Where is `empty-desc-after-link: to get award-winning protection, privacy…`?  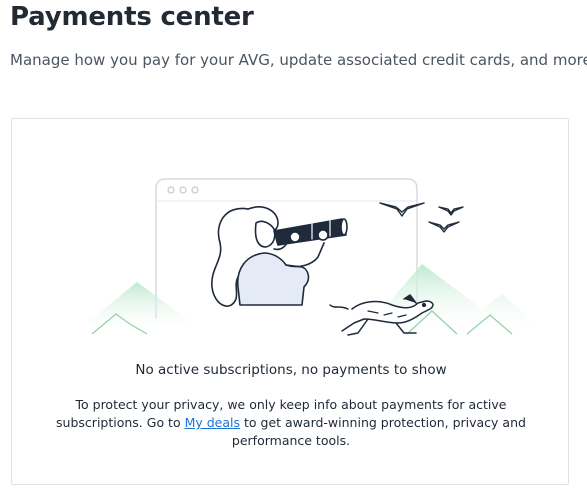
empty-desc-after-link: to get award-winning protection, privacy… is located at coordinates (383, 422).